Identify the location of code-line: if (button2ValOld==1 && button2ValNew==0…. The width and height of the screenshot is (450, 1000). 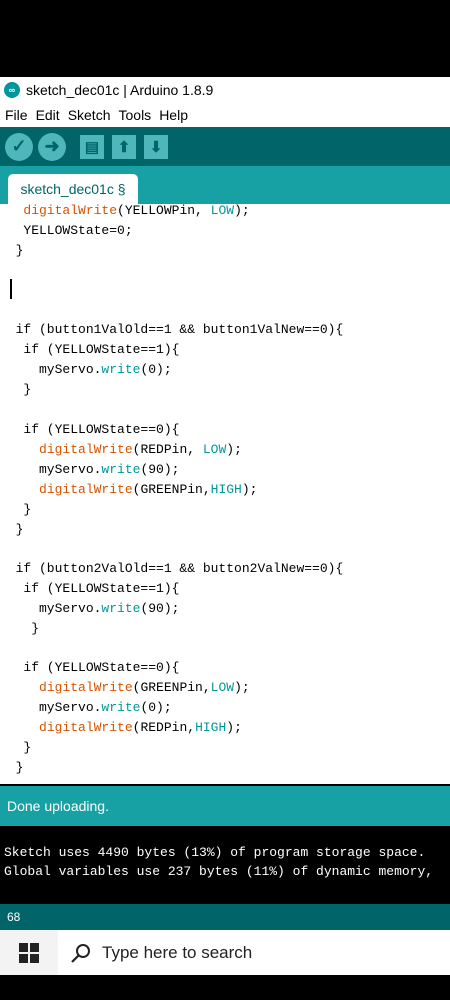
(172, 568).